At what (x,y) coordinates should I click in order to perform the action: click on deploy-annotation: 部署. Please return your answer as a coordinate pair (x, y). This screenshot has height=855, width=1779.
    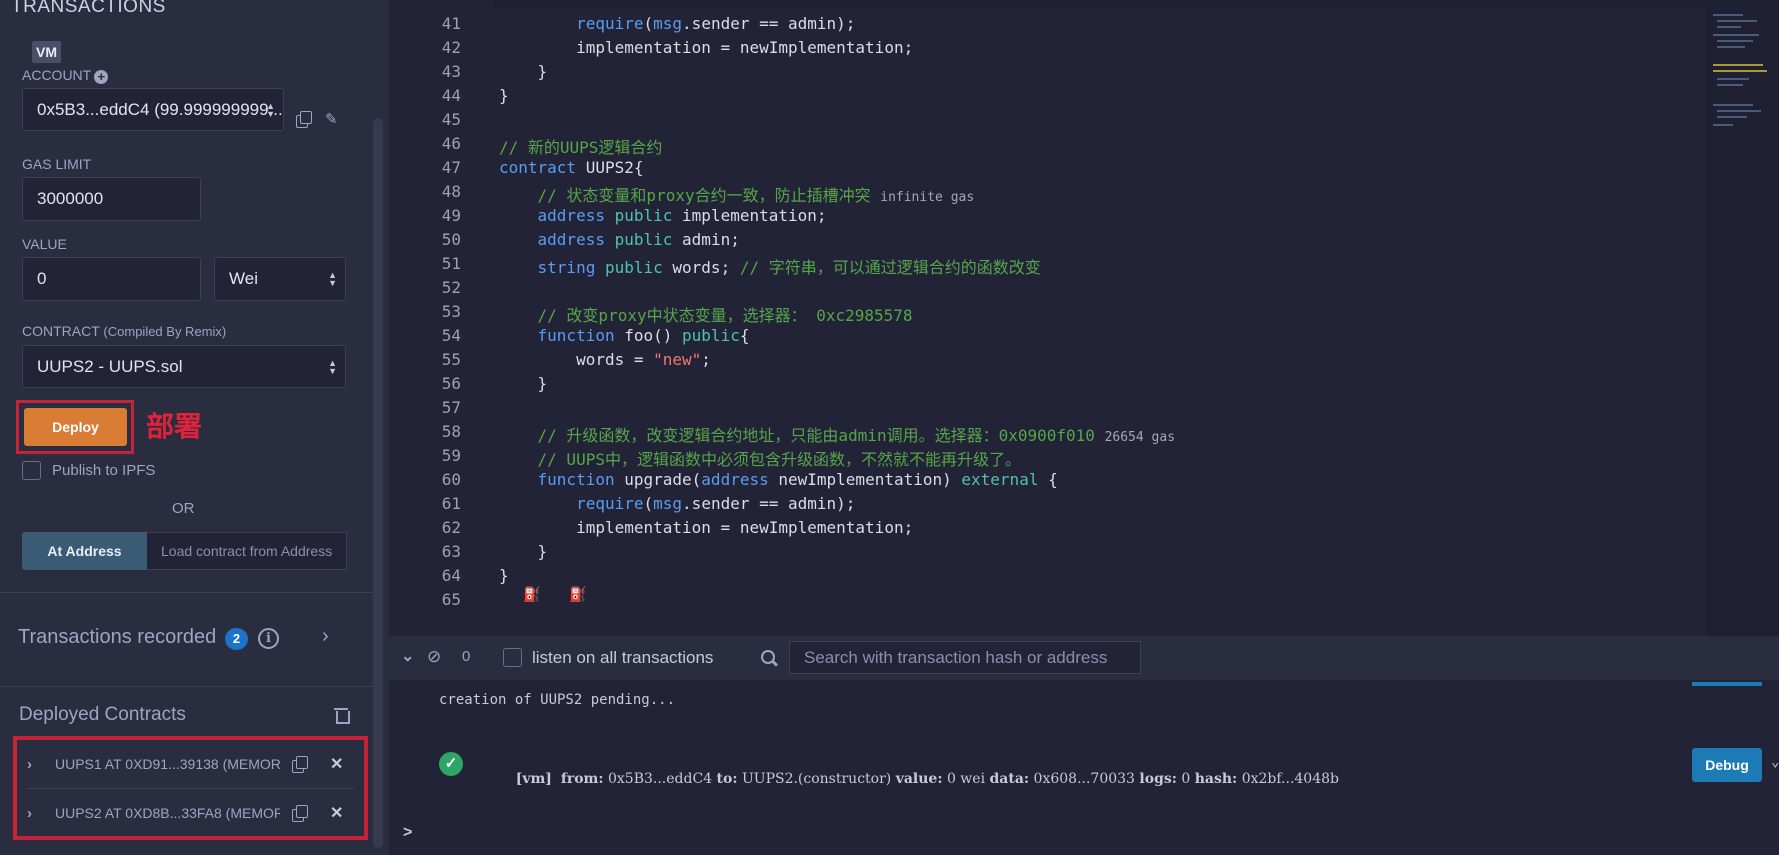
    Looking at the image, I should click on (174, 426).